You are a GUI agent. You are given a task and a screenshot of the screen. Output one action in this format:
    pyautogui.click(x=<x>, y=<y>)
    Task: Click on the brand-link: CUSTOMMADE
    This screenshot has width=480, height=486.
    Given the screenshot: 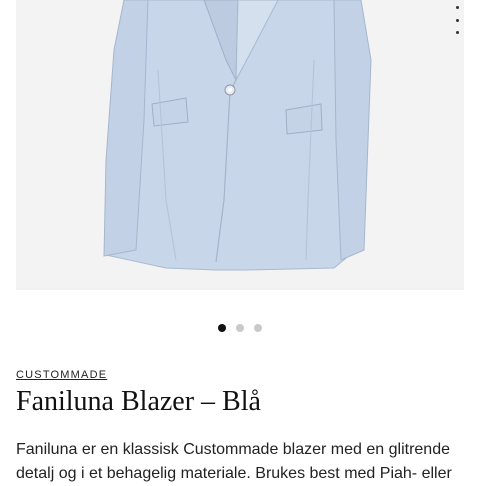 What is the action you would take?
    pyautogui.click(x=61, y=375)
    